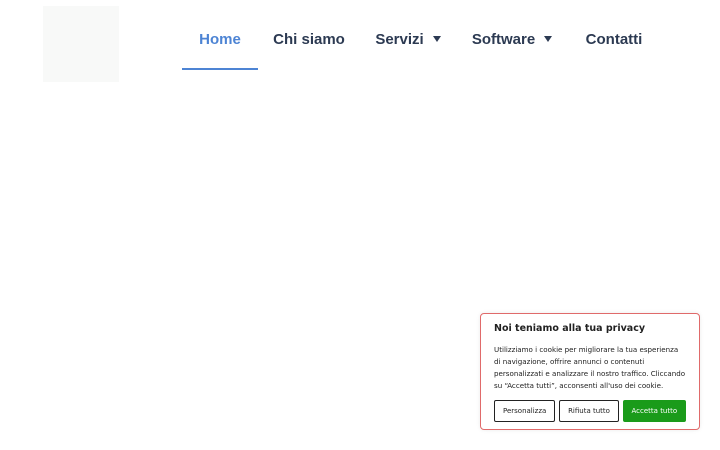  What do you see at coordinates (654, 411) in the screenshot?
I see `accept-all-button: Accetta tutto` at bounding box center [654, 411].